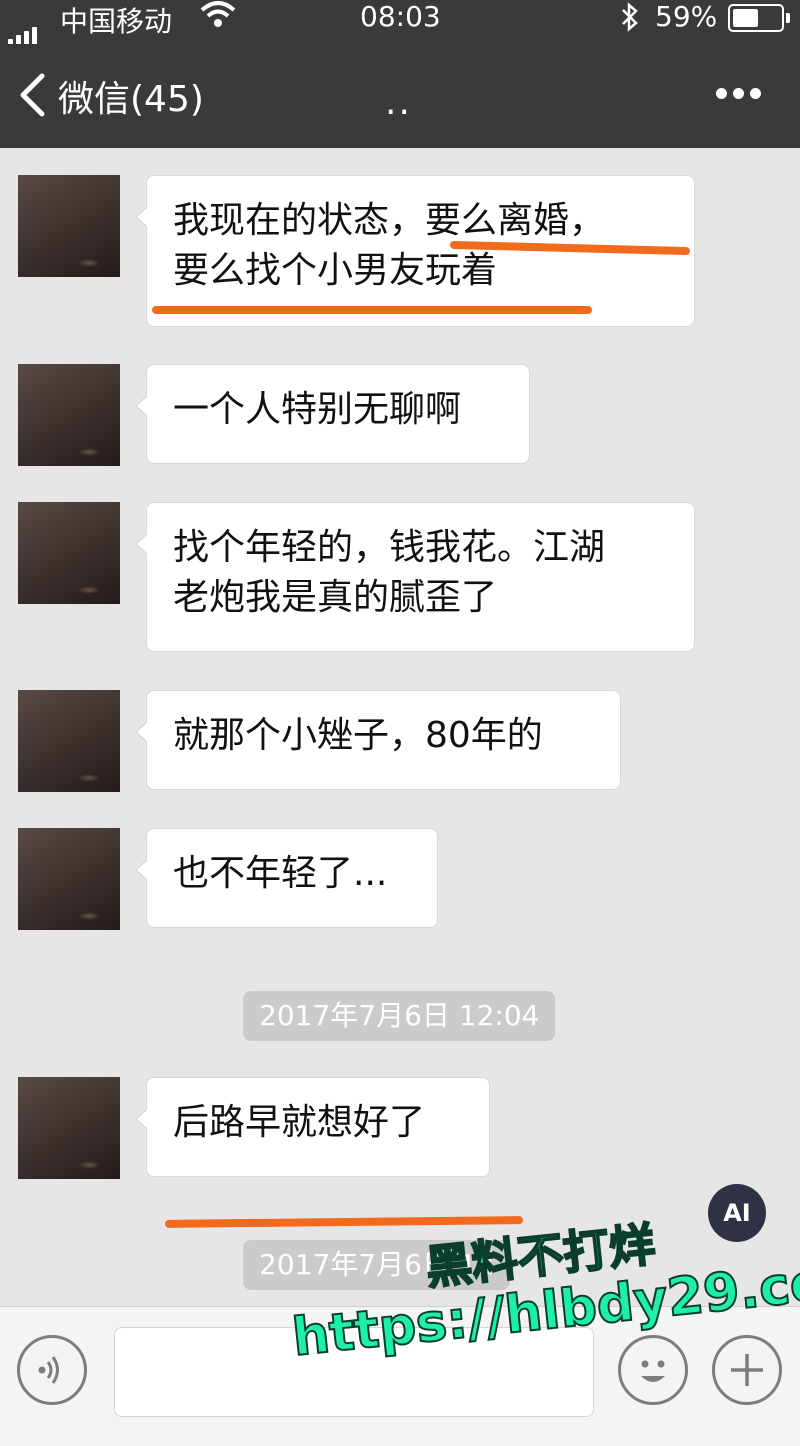 The image size is (800, 1446). I want to click on message-line: 老炮我是真的腻歪了, so click(335, 597).